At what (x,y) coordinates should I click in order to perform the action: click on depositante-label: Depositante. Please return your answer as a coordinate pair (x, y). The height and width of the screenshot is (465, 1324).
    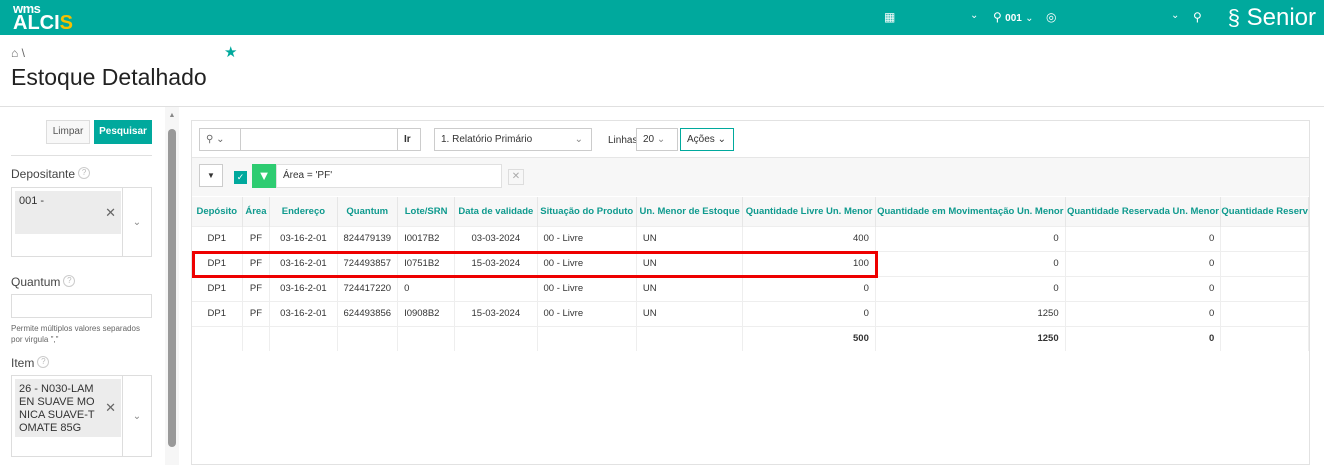
    Looking at the image, I should click on (43, 174).